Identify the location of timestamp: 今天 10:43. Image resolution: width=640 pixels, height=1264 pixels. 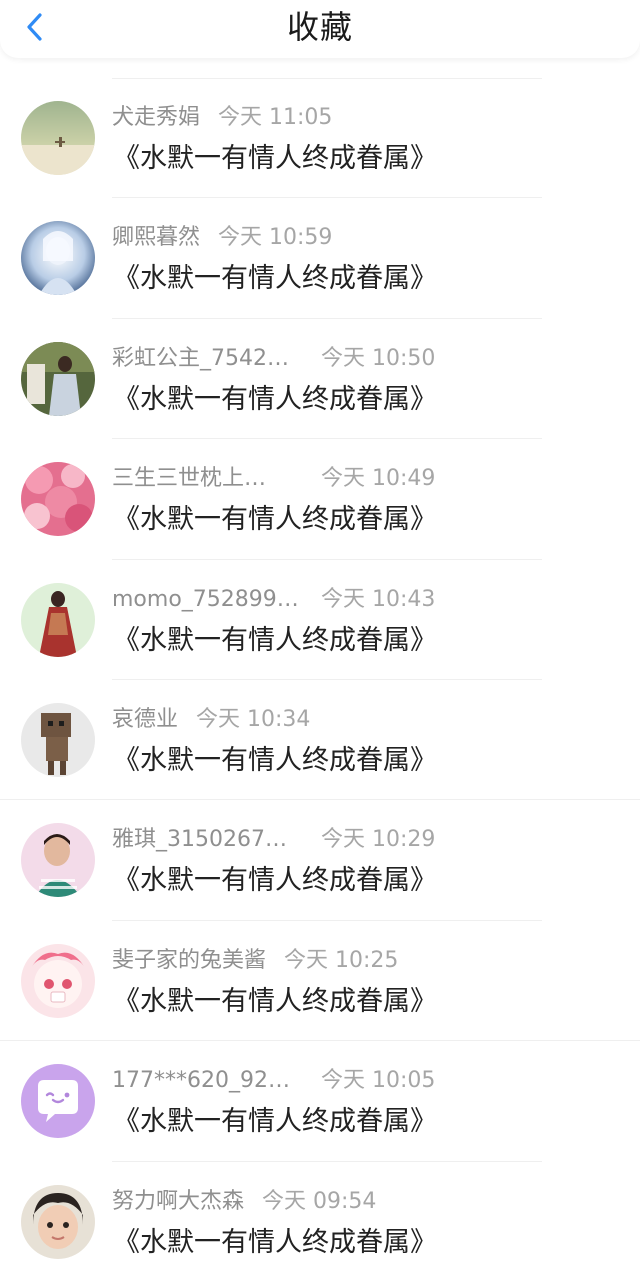
(378, 599).